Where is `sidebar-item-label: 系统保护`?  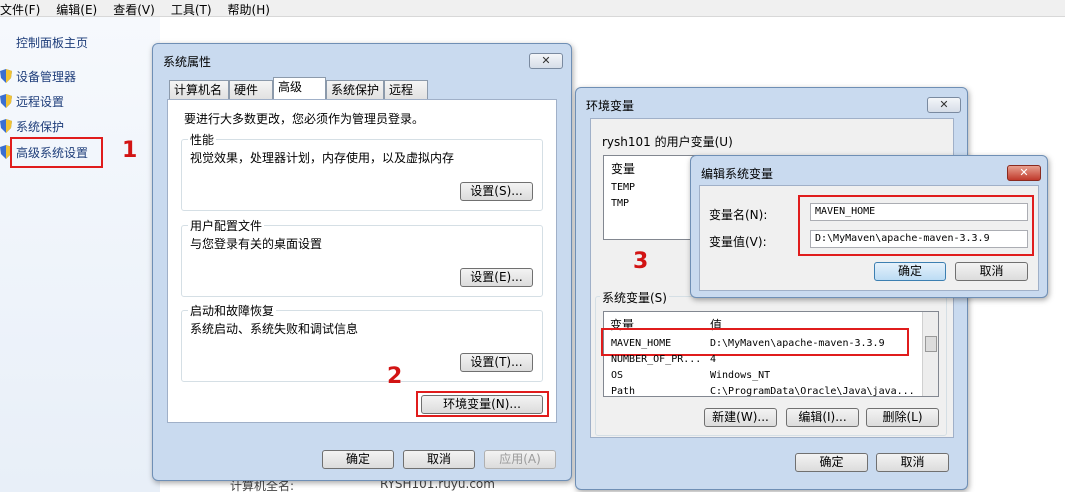 sidebar-item-label: 系统保护 is located at coordinates (40, 126).